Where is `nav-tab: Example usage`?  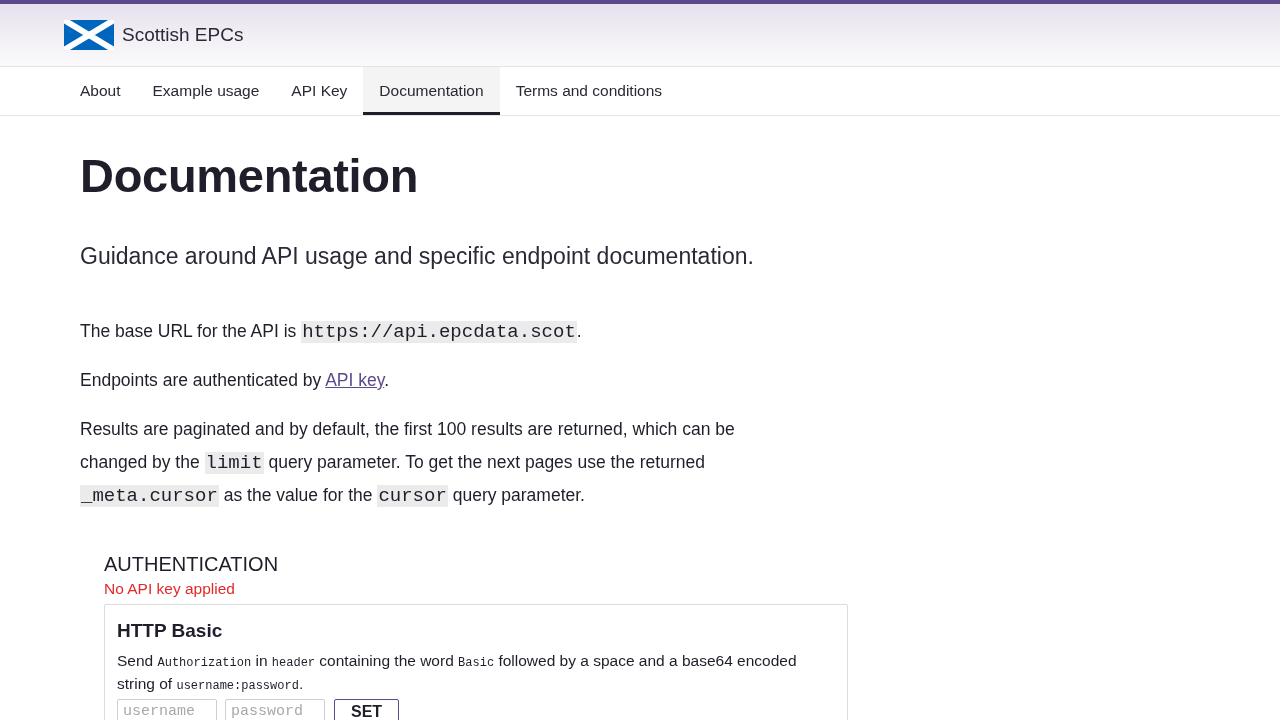
nav-tab: Example usage is located at coordinates (206, 91).